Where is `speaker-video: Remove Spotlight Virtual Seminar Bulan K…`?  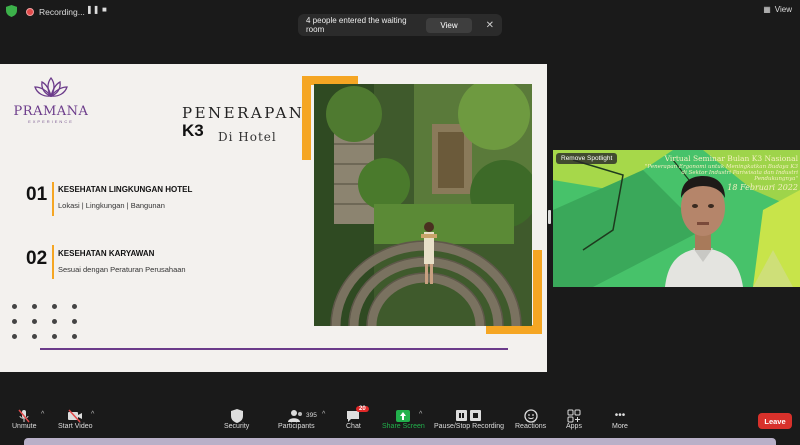
speaker-video: Remove Spotlight Virtual Seminar Bulan K… is located at coordinates (676, 218).